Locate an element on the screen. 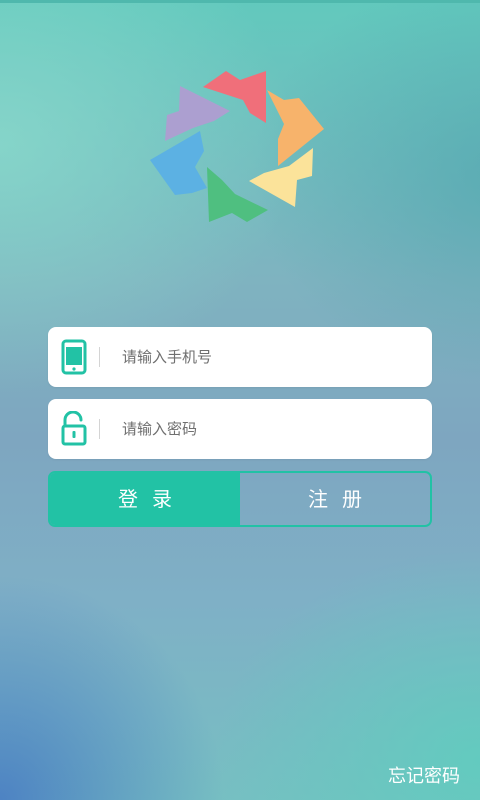 The image size is (480, 800). logo-petal-green is located at coordinates (237, 194).